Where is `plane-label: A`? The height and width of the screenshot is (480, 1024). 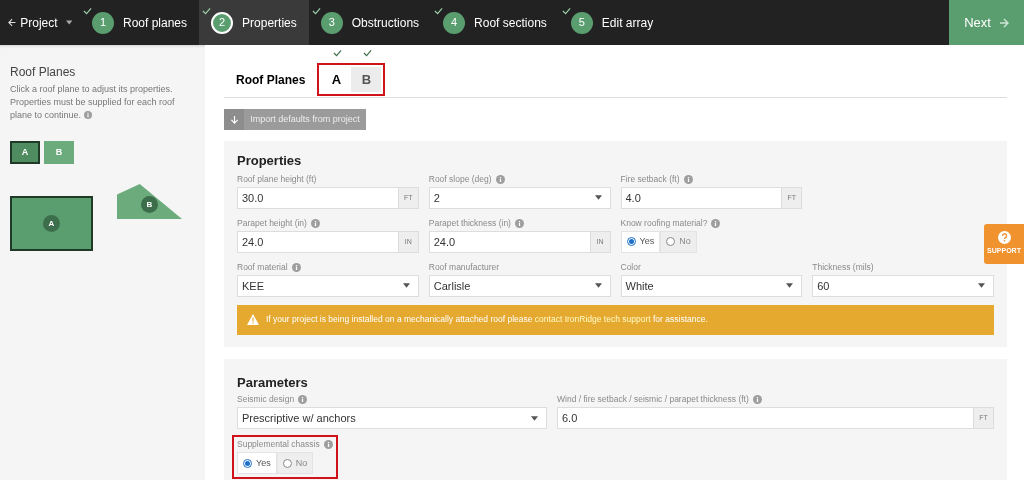 plane-label: A is located at coordinates (51, 223).